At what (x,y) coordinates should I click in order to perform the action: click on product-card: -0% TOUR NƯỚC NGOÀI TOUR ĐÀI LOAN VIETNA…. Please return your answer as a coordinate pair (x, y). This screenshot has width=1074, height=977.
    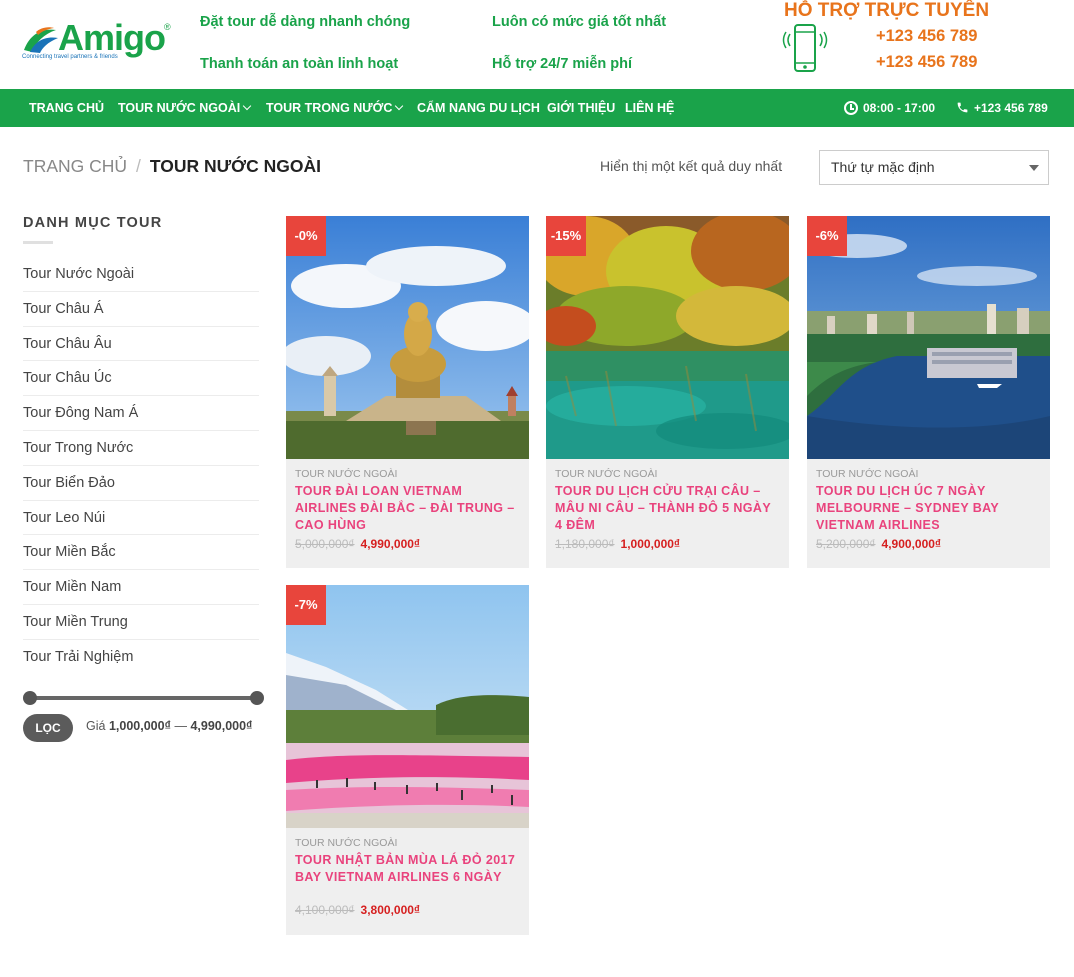
    Looking at the image, I should click on (407, 392).